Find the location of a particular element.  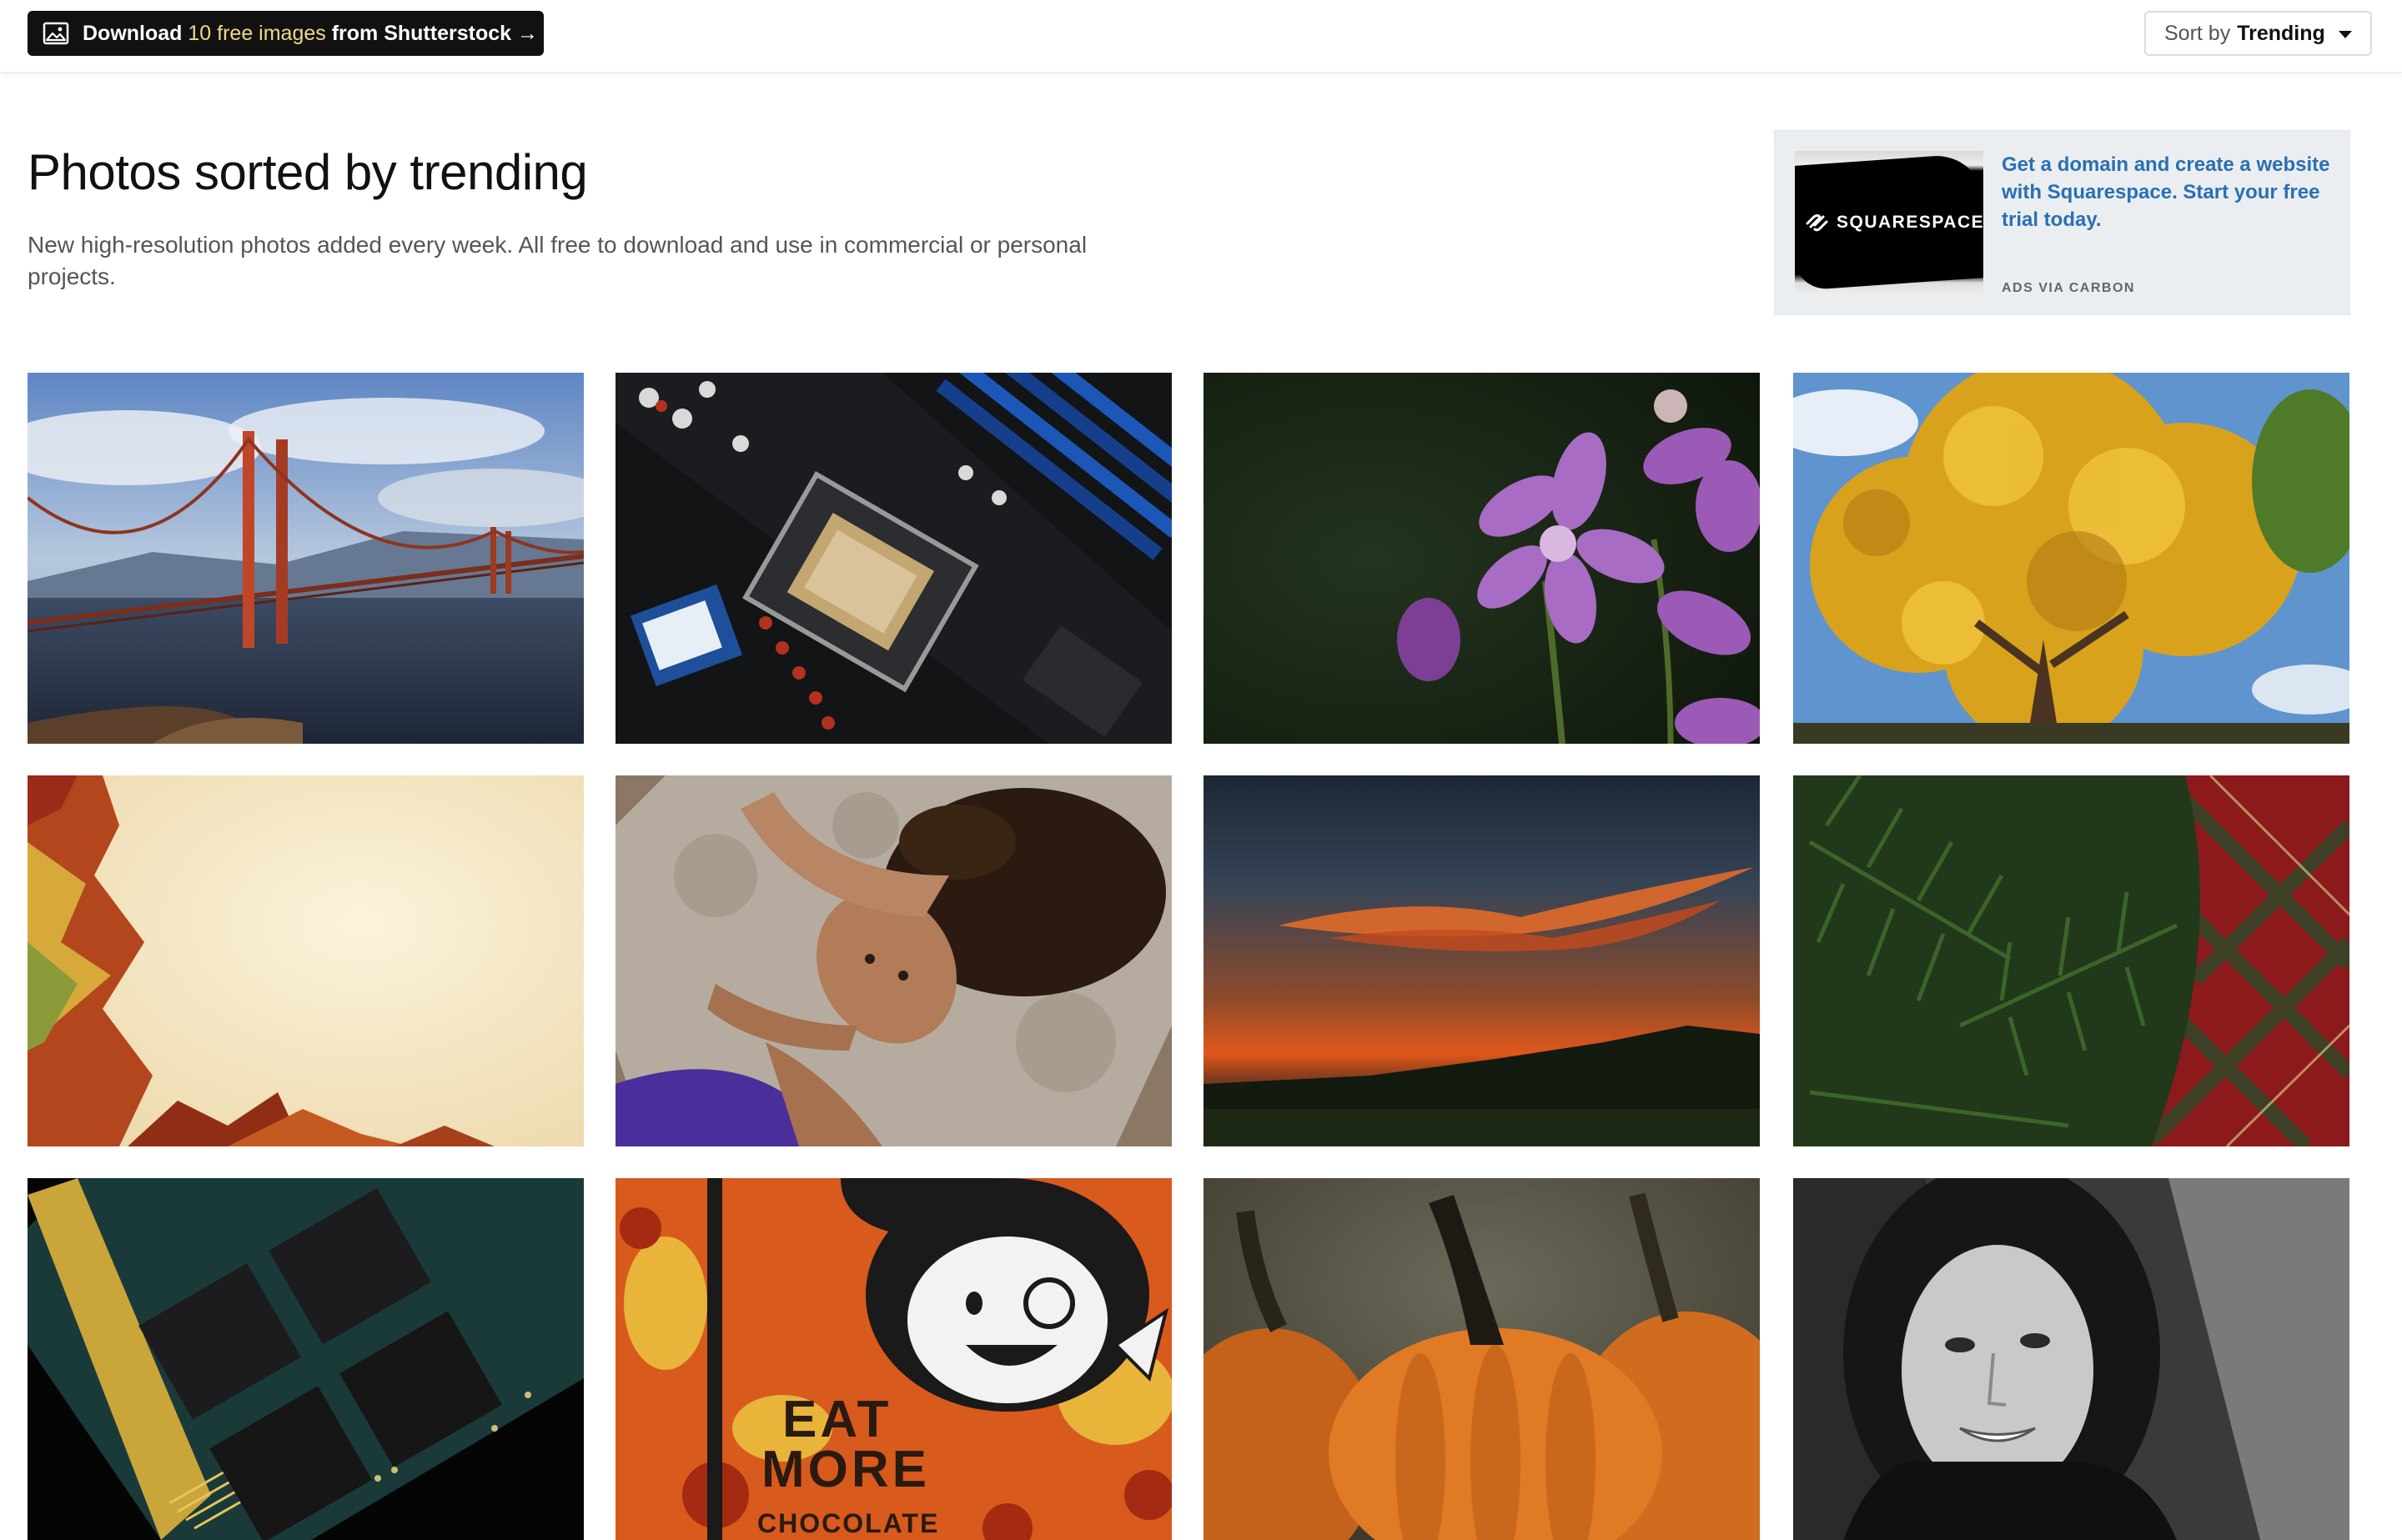

sunset-sky-photo is located at coordinates (1482, 960).